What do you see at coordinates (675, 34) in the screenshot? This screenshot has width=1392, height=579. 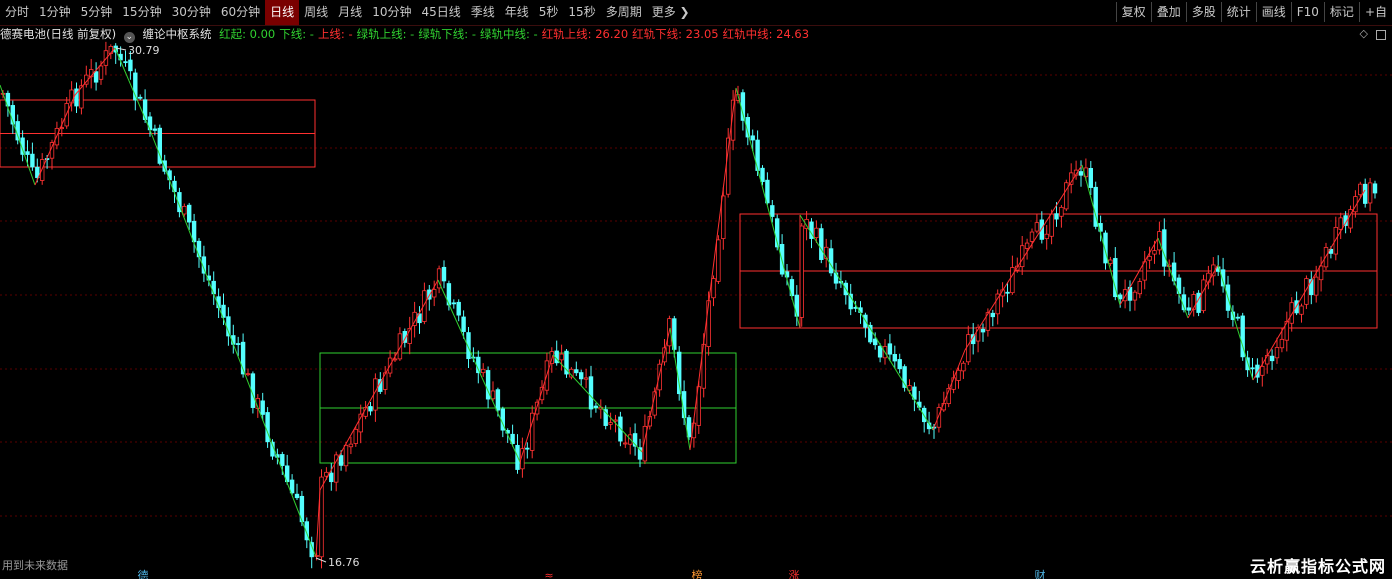 I see `indicator-value-7: 红轨下线: 23.05` at bounding box center [675, 34].